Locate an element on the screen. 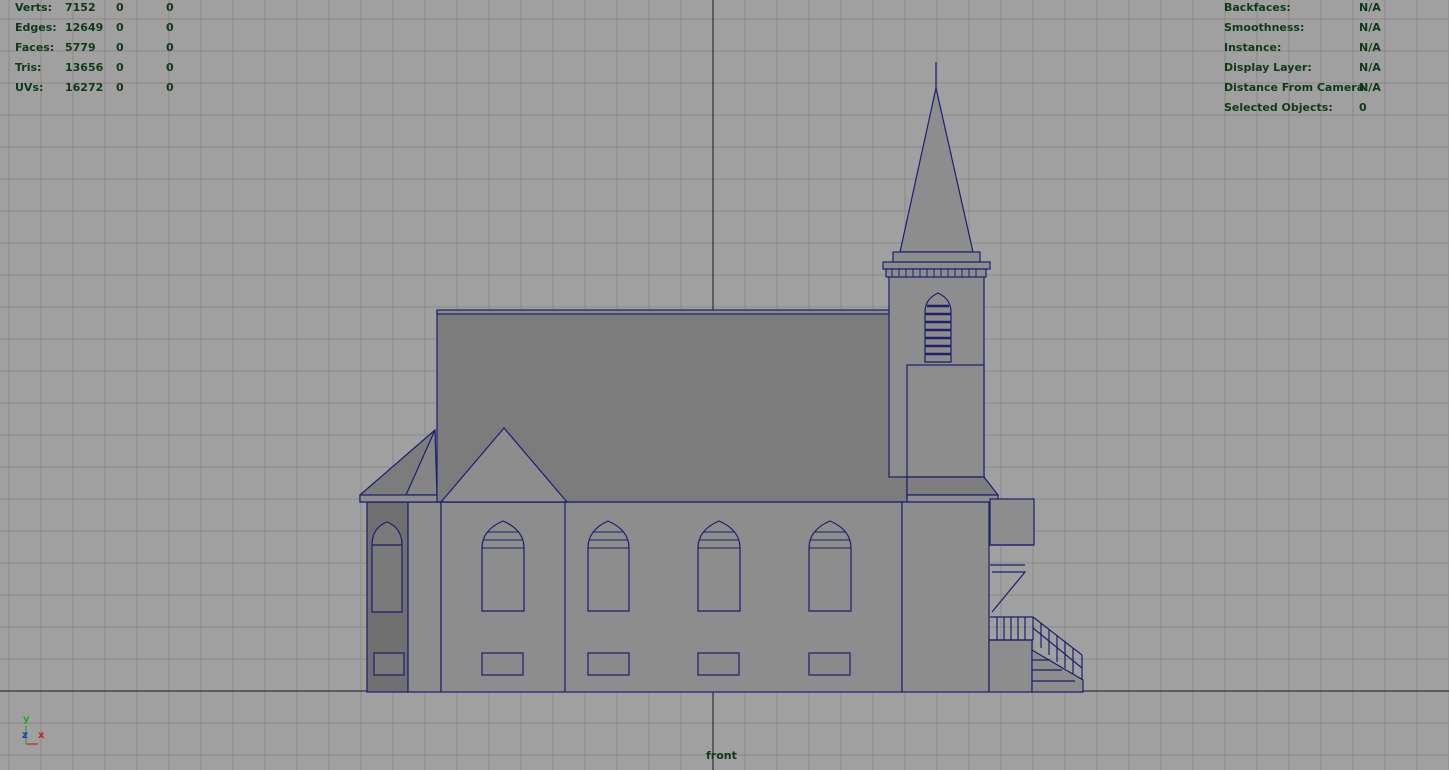  info-row: Selected Objects: 0 is located at coordinates (1334, 108).